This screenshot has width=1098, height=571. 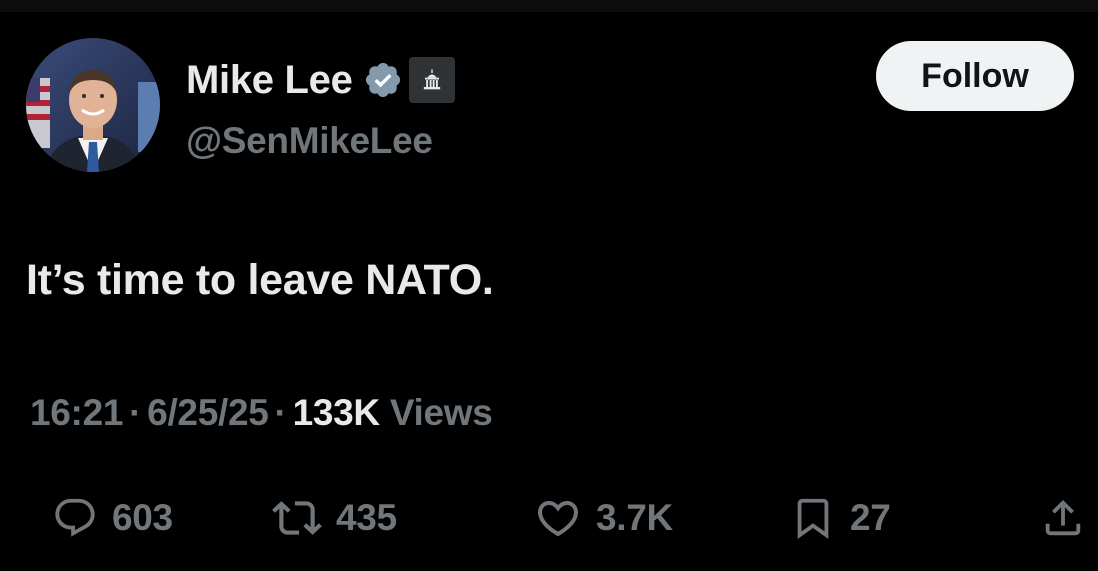 I want to click on reply-button: 603, so click(x=112, y=518).